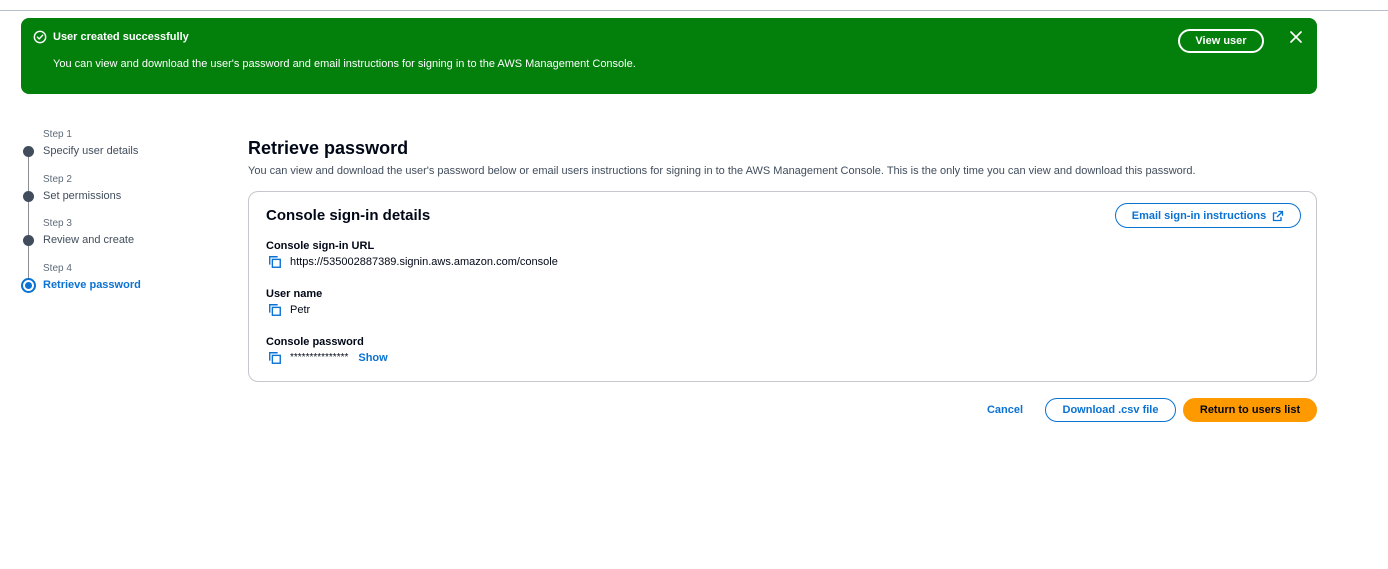 Image resolution: width=1388 pixels, height=569 pixels. Describe the element at coordinates (1005, 410) in the screenshot. I see `cancel-button: Cancel` at that location.